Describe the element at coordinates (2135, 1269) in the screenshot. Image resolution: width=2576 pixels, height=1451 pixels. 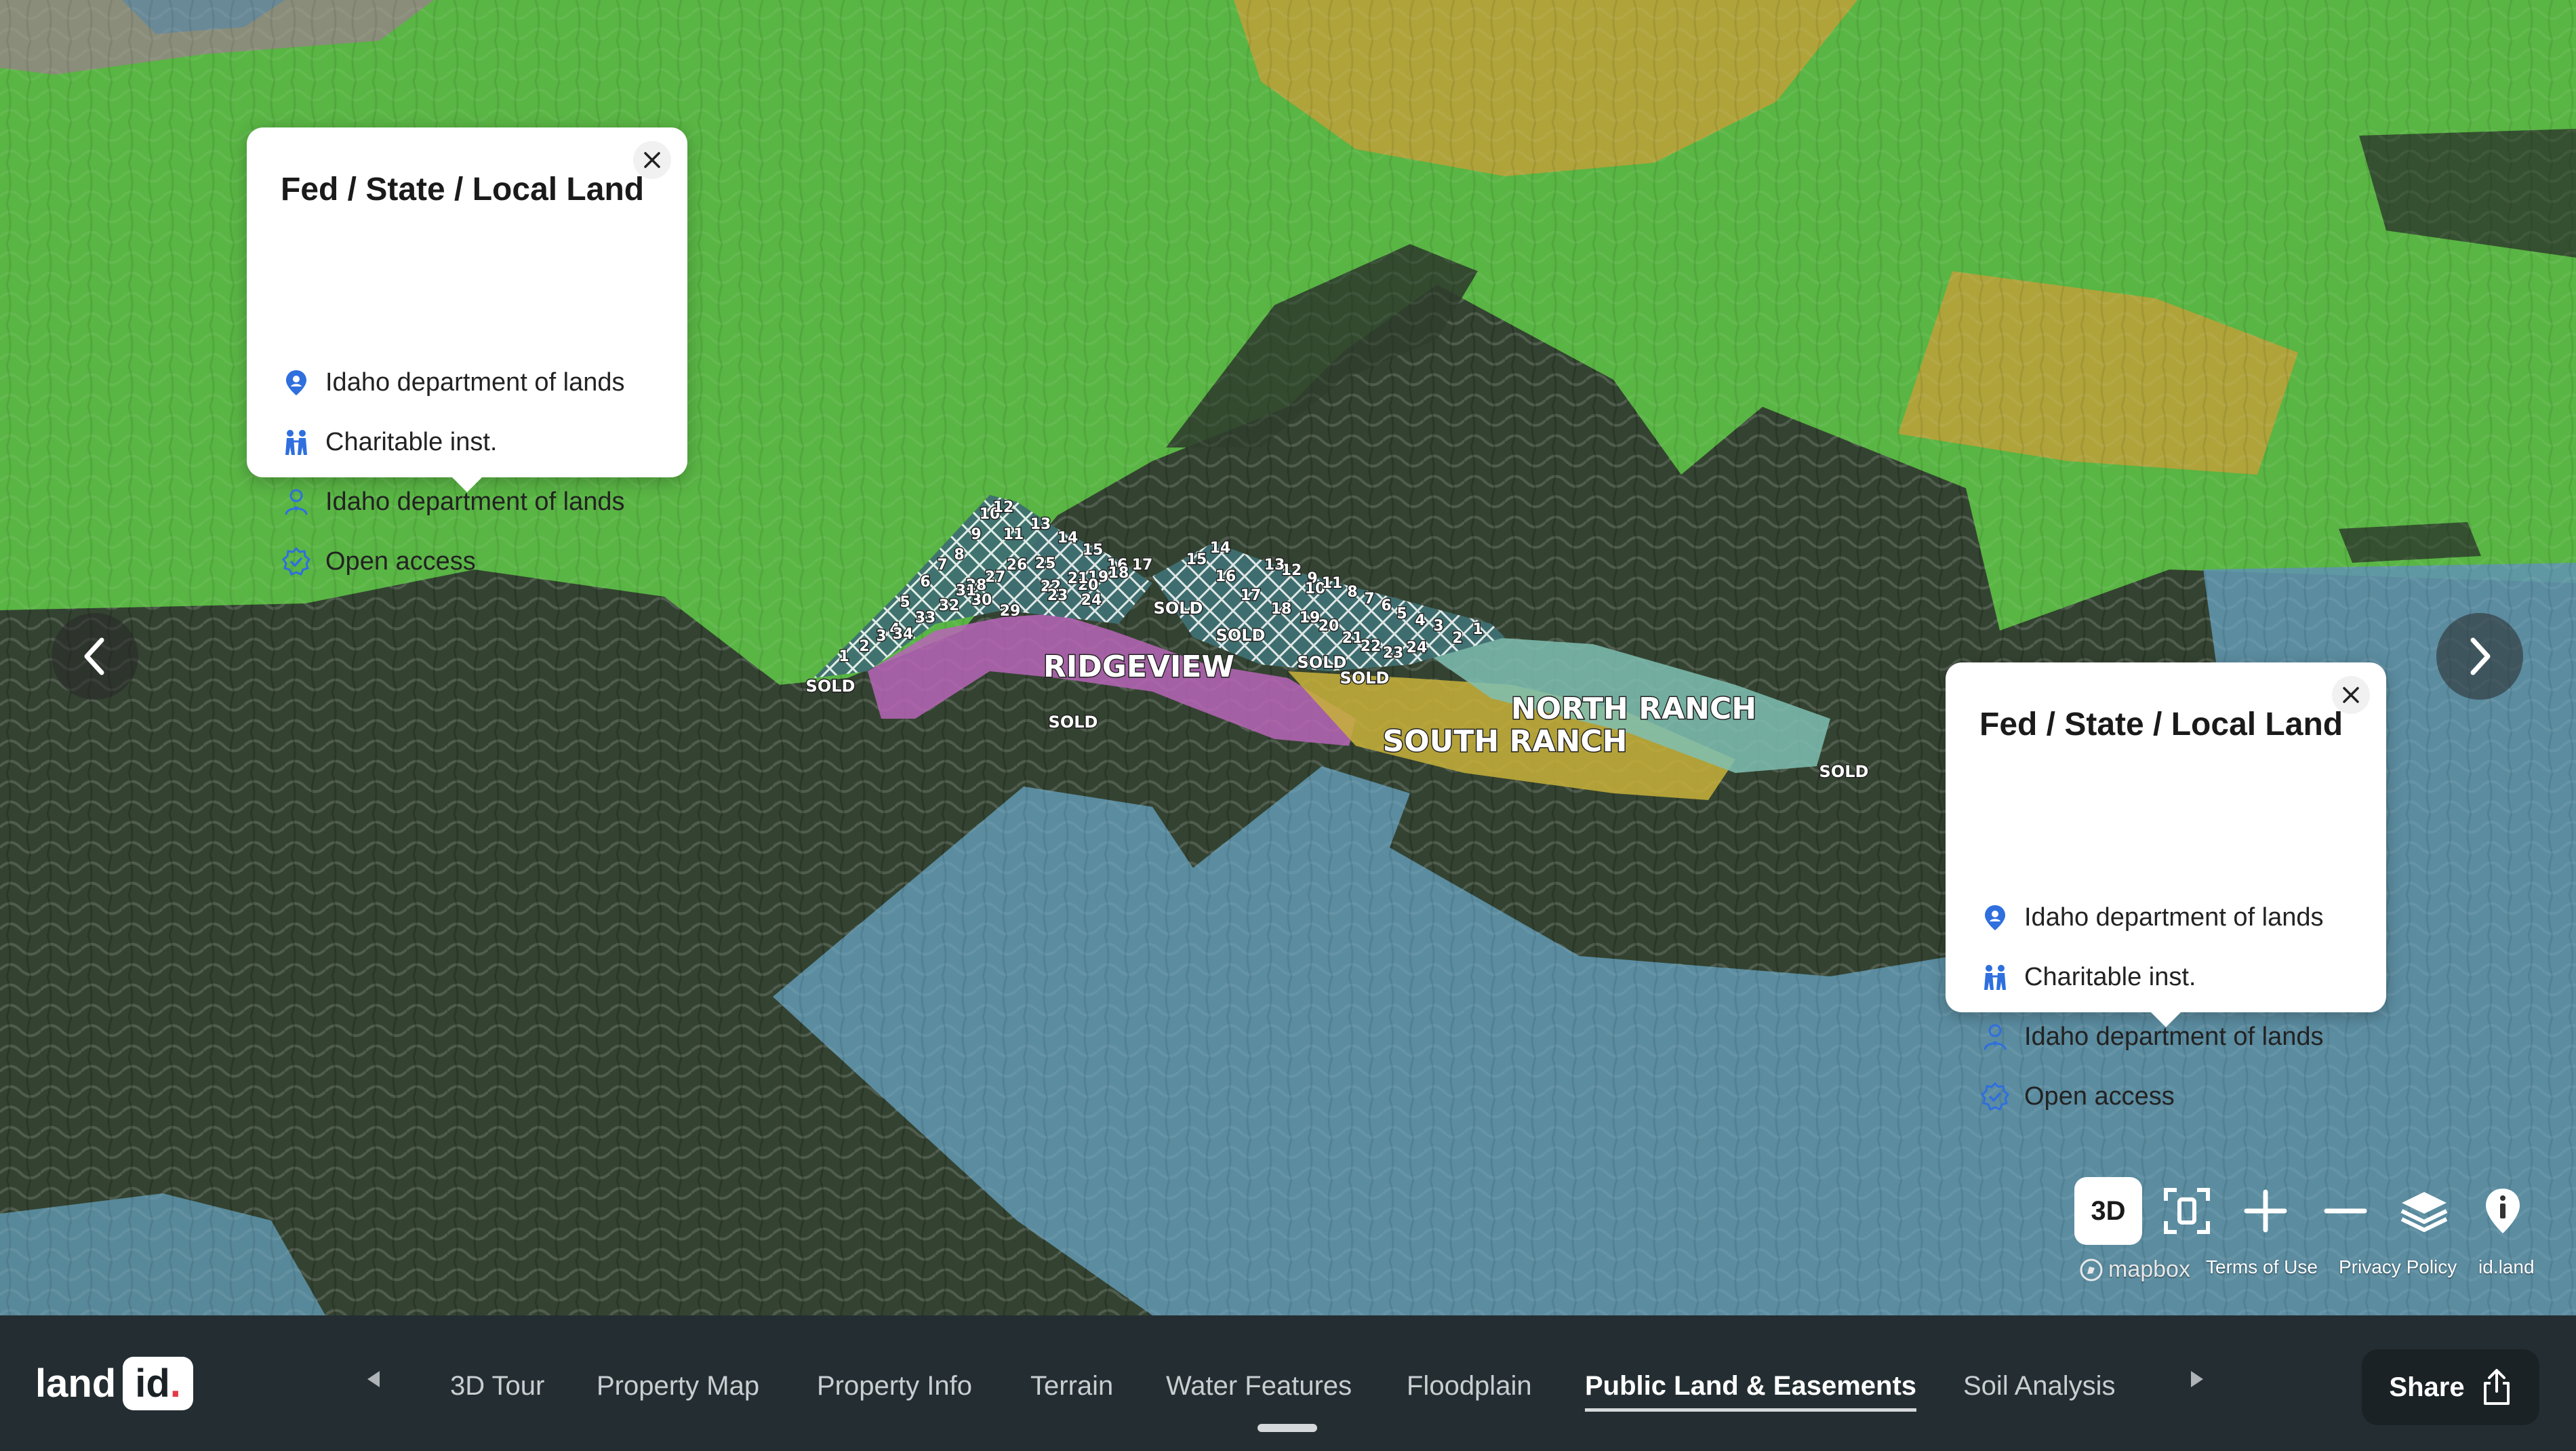
I see `mapbox-logo: mapbox` at that location.